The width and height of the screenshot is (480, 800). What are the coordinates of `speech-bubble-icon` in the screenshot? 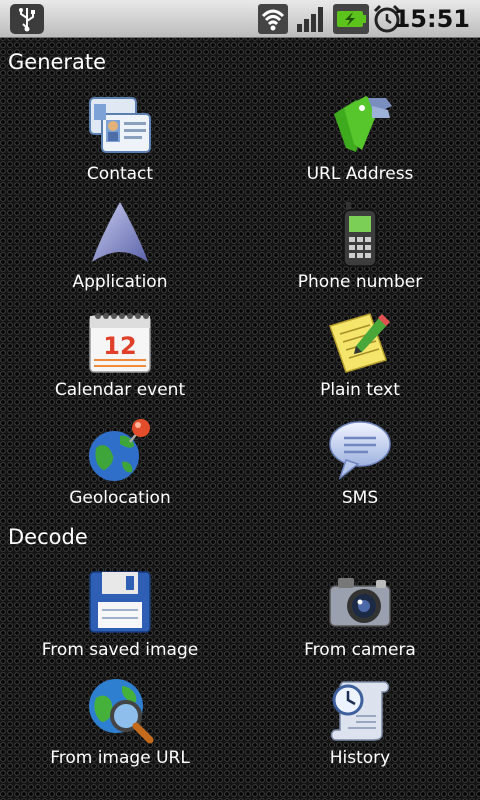 It's located at (360, 451).